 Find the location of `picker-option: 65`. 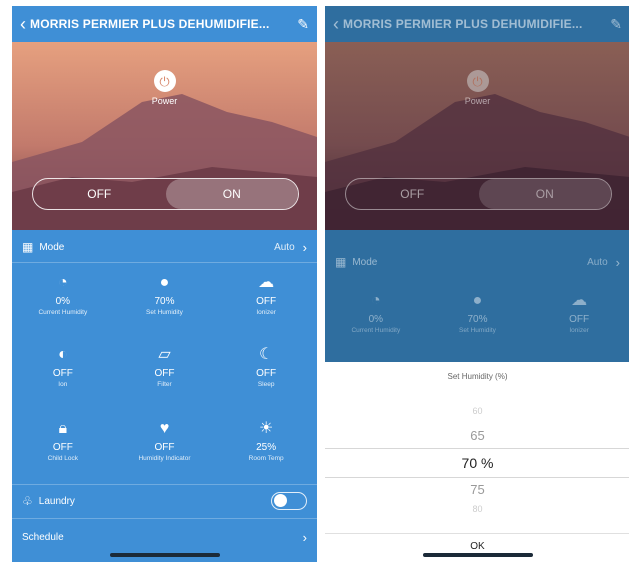

picker-option: 65 is located at coordinates (477, 435).